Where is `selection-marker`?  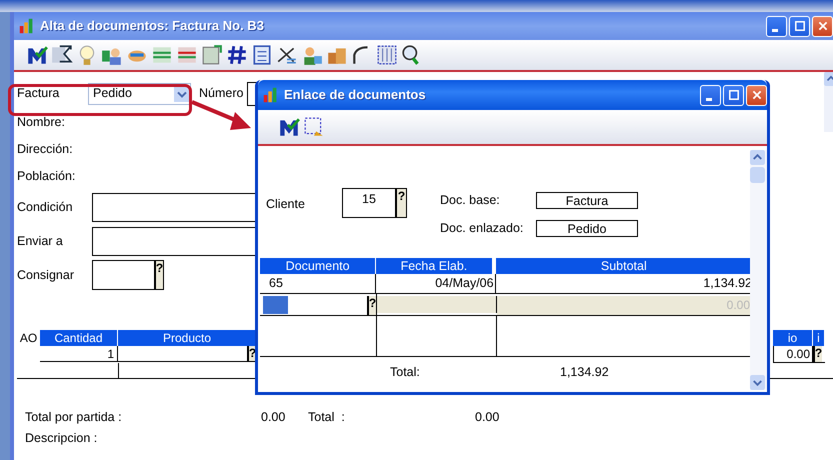
selection-marker is located at coordinates (275, 305).